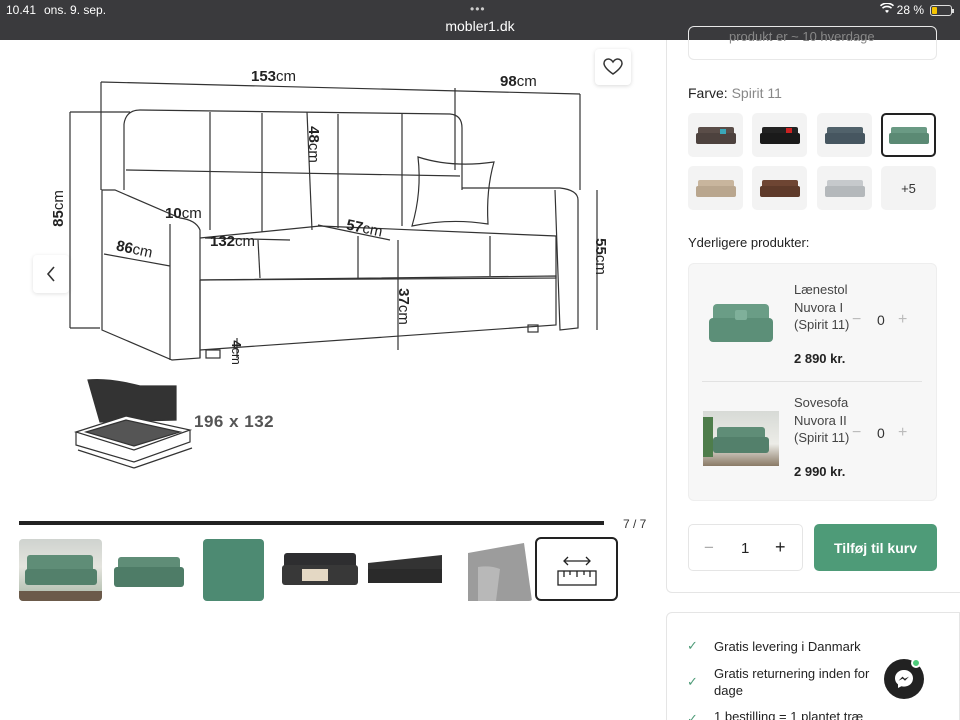 The width and height of the screenshot is (960, 720). I want to click on heart-icon, so click(613, 66).